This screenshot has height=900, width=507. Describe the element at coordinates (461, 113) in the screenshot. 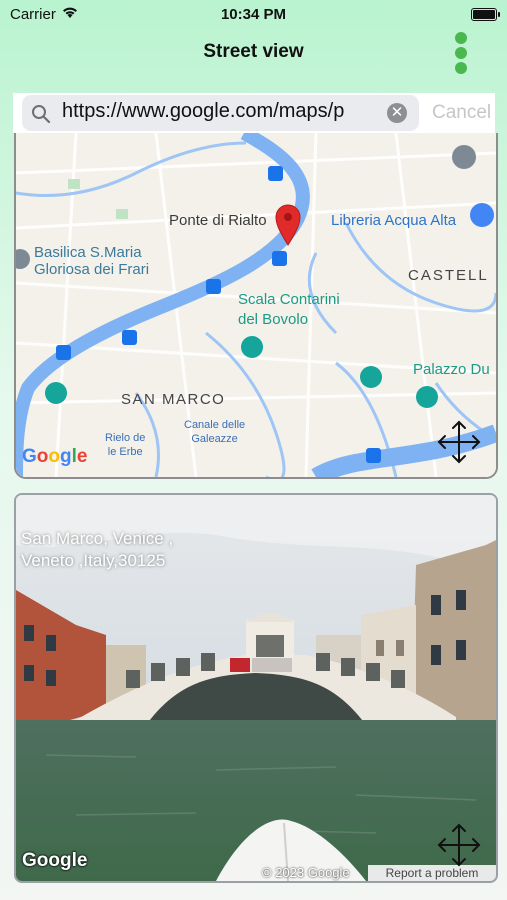

I see `cancel-button: Cancel` at that location.